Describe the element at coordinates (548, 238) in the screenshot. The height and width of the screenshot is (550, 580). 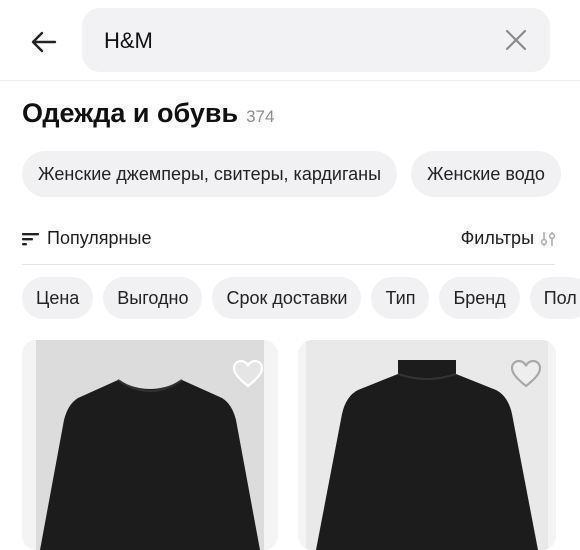
I see `filter-sliders-icon` at that location.